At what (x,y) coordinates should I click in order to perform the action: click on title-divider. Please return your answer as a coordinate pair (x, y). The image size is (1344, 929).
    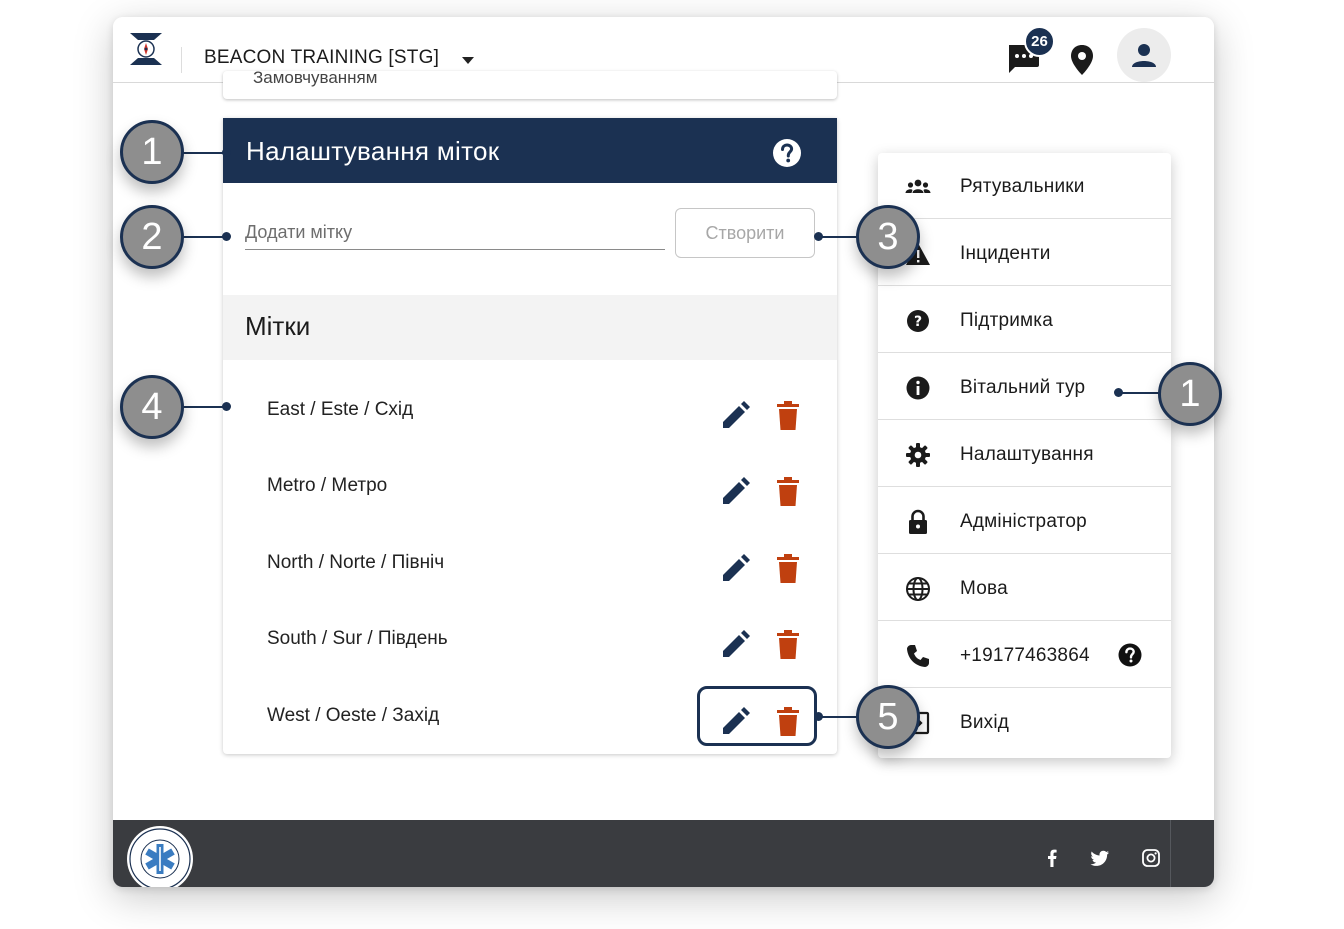
    Looking at the image, I should click on (181, 60).